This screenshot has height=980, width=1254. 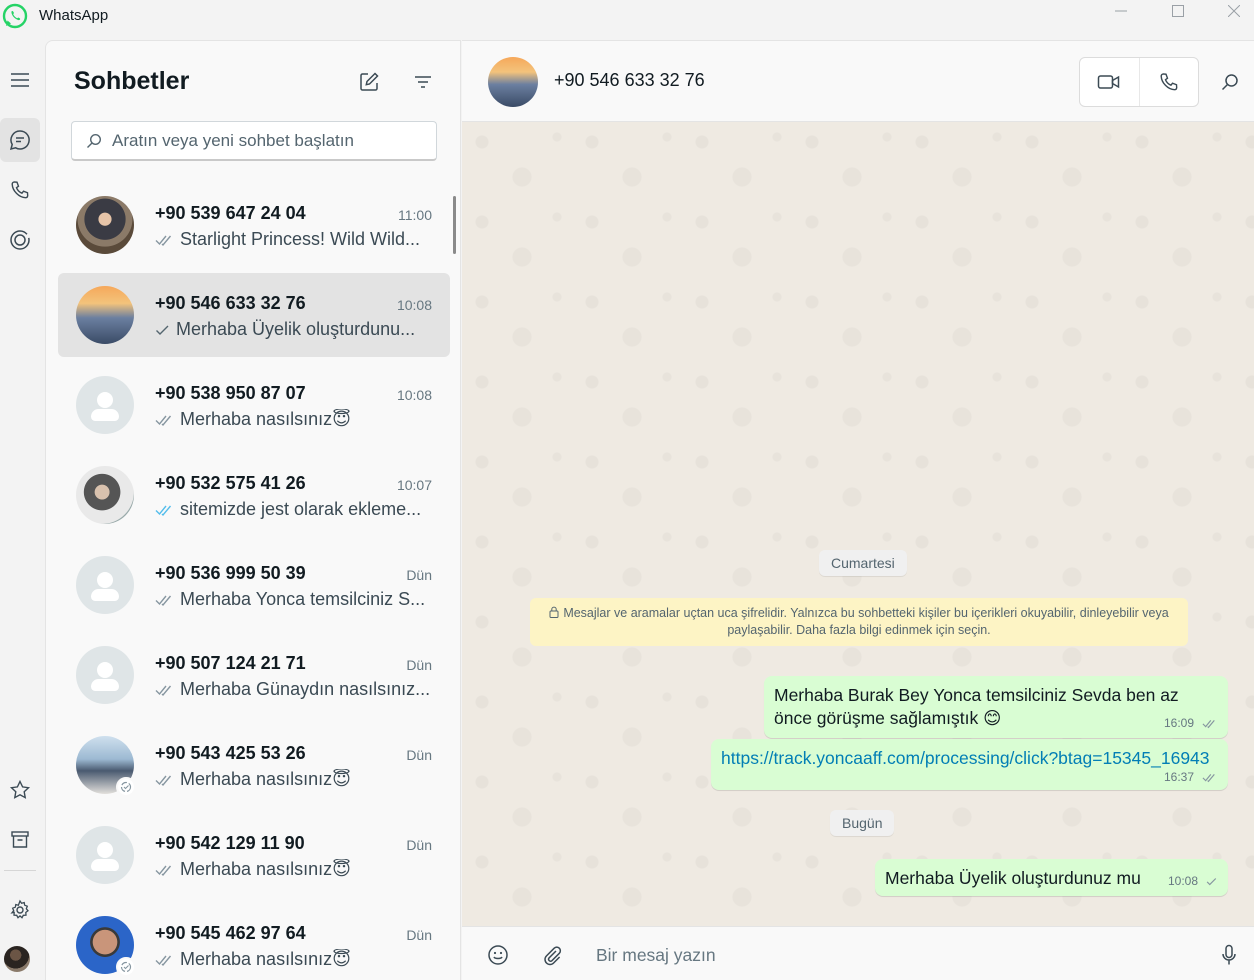 I want to click on chat-name: +90 536 999 50 39, so click(x=230, y=573).